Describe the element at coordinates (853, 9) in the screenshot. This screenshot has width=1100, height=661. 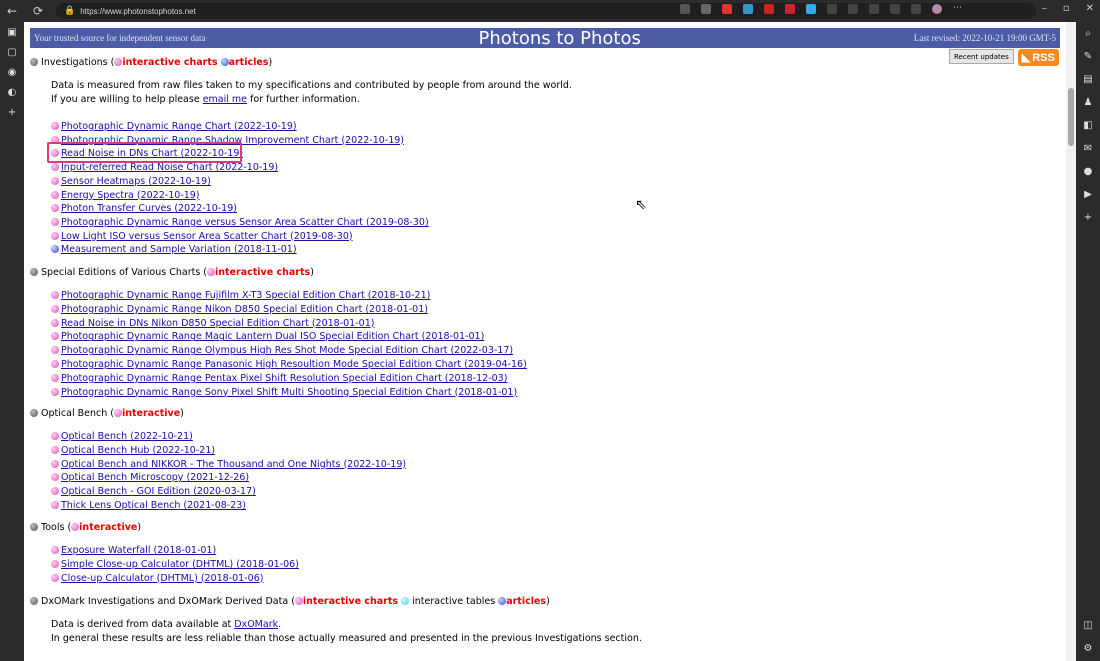
I see `split-screen-icon` at that location.